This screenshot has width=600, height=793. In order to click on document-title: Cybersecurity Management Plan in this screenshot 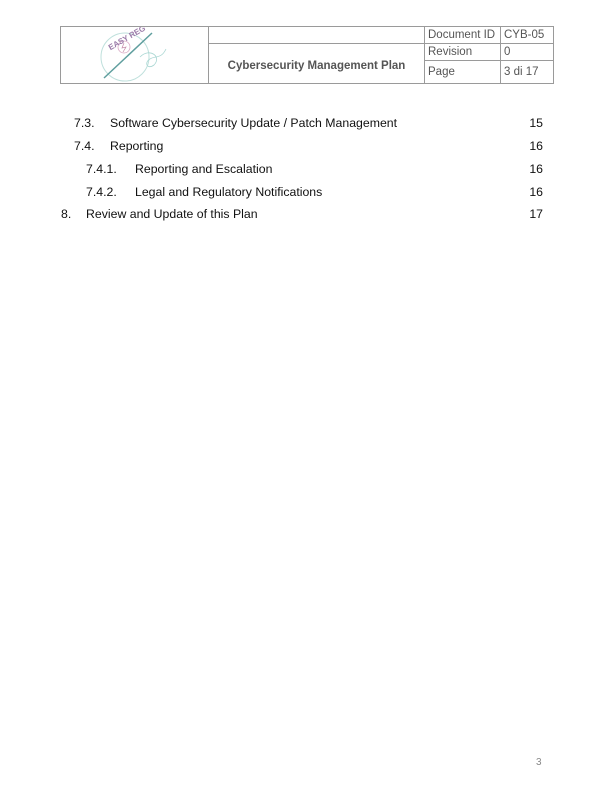, I will do `click(316, 63)`.